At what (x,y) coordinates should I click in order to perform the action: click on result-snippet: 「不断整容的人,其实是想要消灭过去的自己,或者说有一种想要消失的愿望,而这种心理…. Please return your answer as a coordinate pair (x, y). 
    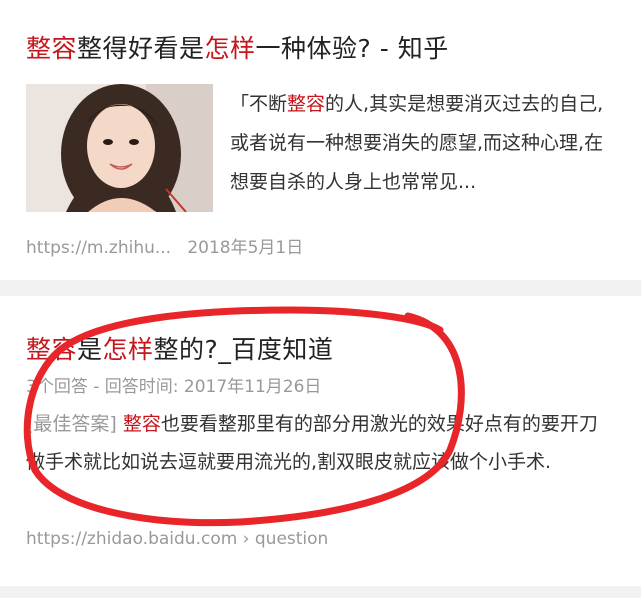
    Looking at the image, I should click on (425, 143).